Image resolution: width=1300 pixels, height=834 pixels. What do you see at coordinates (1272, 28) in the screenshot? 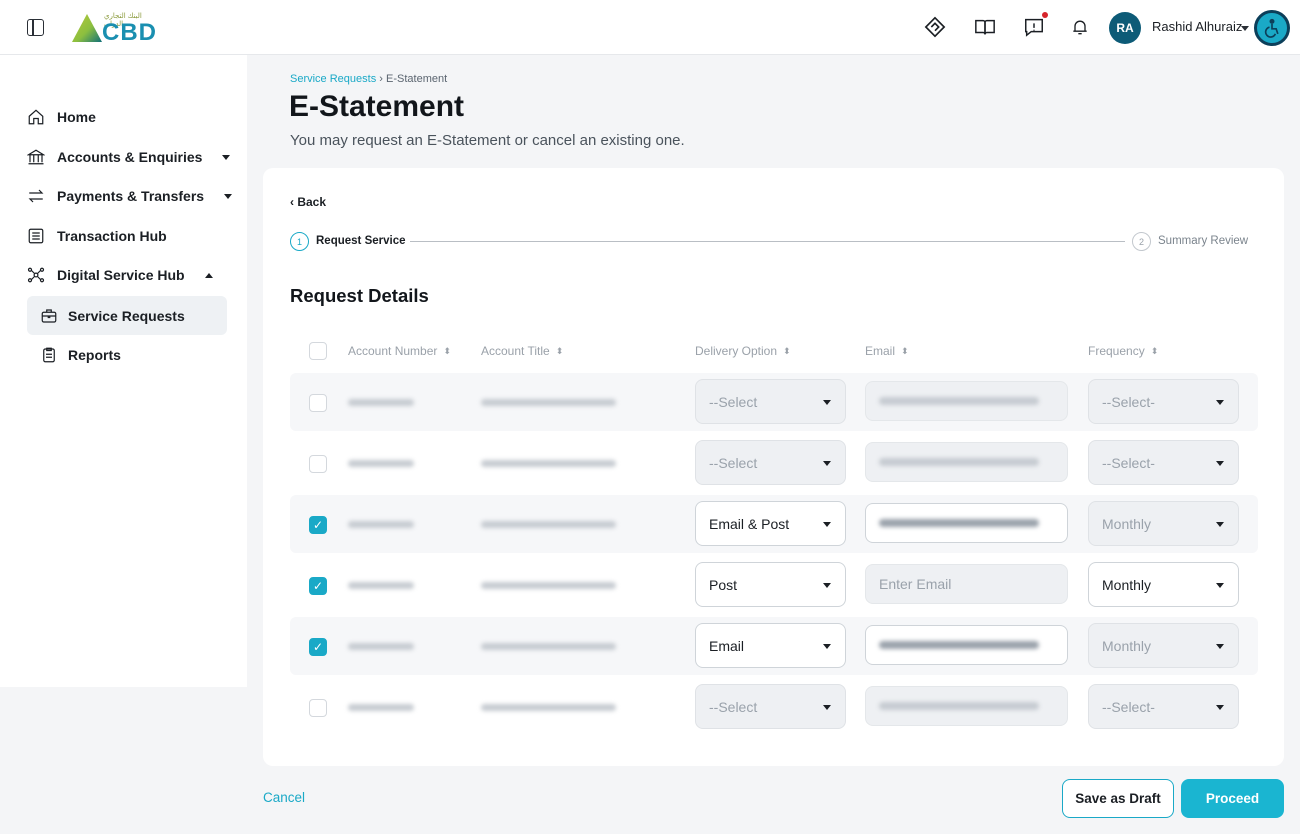
I see `accessibility-icon` at bounding box center [1272, 28].